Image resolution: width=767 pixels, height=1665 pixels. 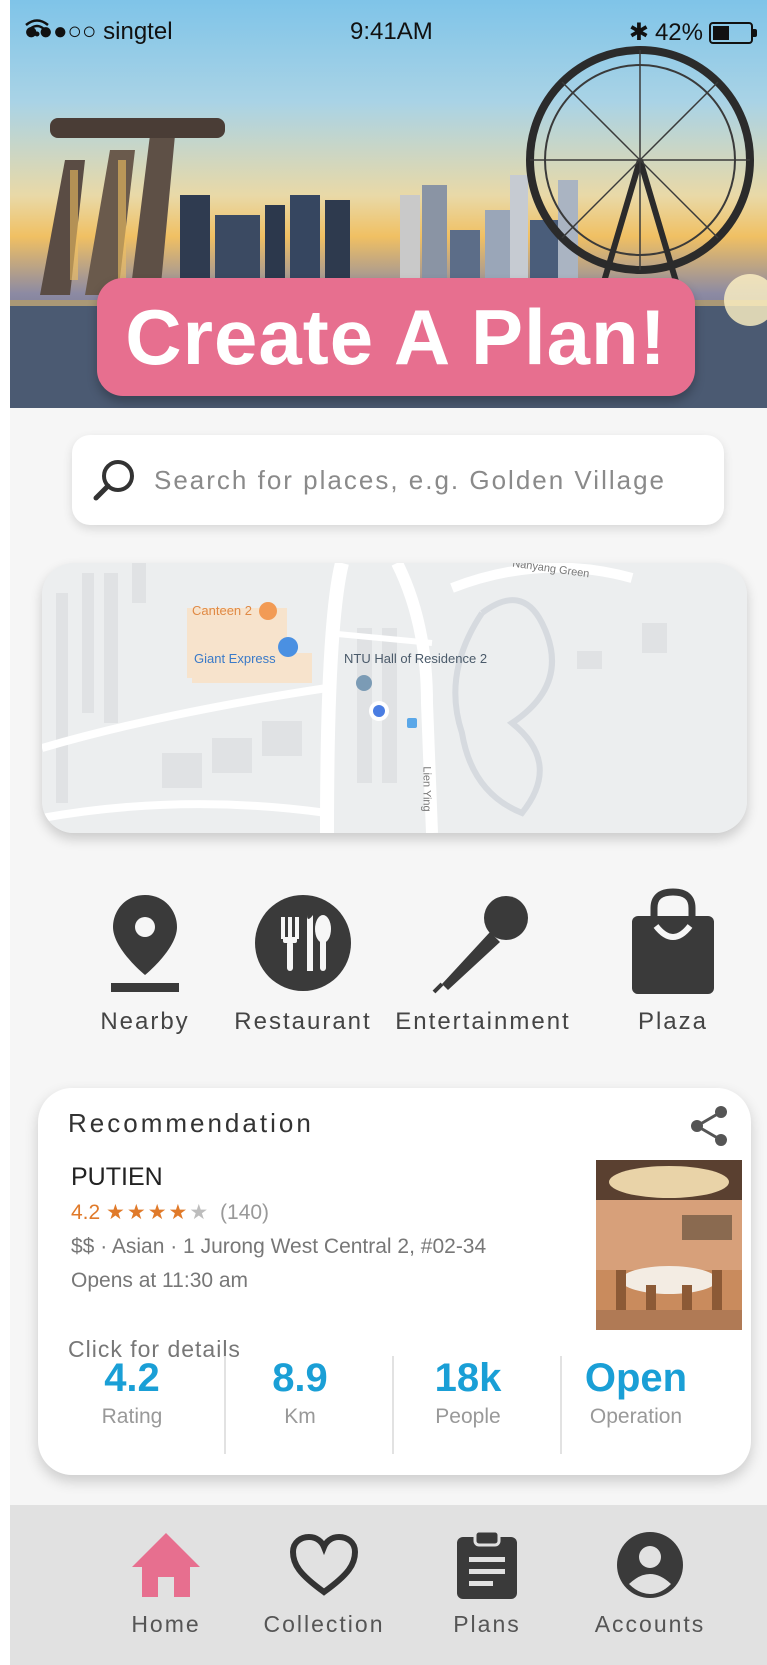 I want to click on category-nearby: Nearby, so click(x=145, y=963).